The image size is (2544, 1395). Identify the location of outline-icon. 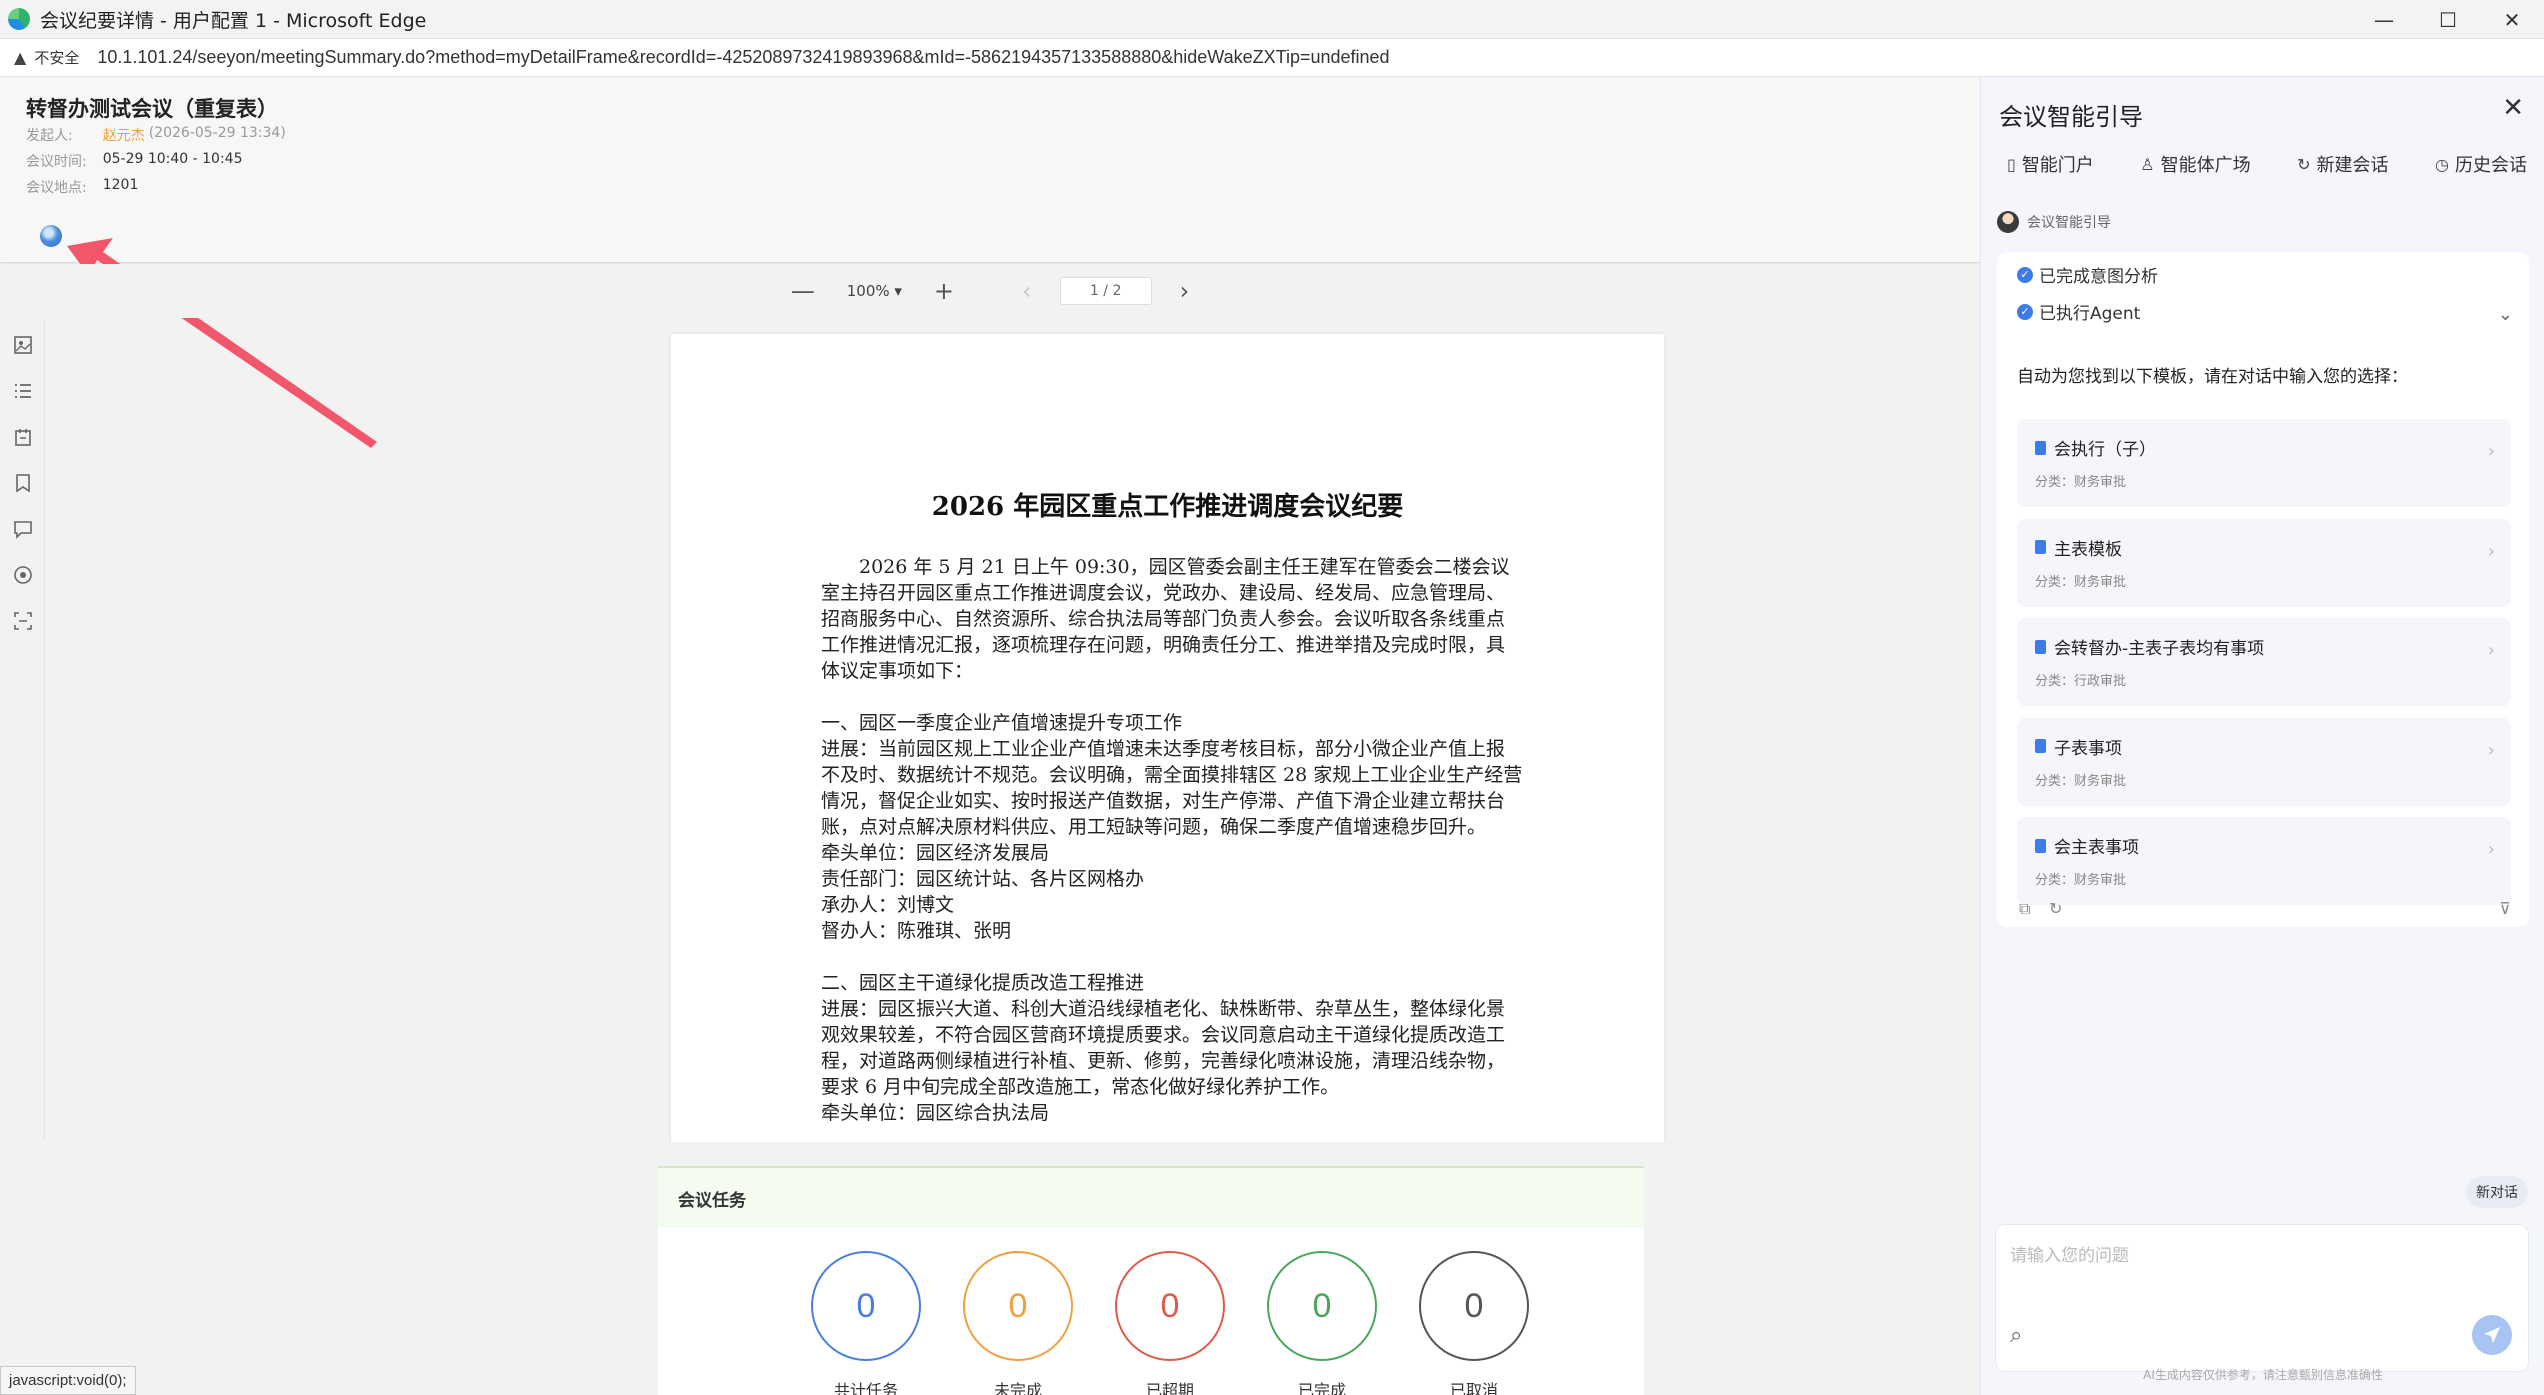
(23, 391).